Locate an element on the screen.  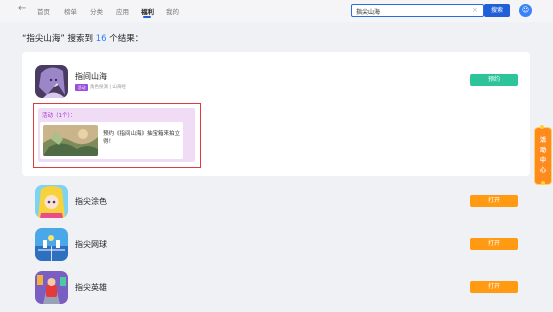
clear-icon: × is located at coordinates (475, 10).